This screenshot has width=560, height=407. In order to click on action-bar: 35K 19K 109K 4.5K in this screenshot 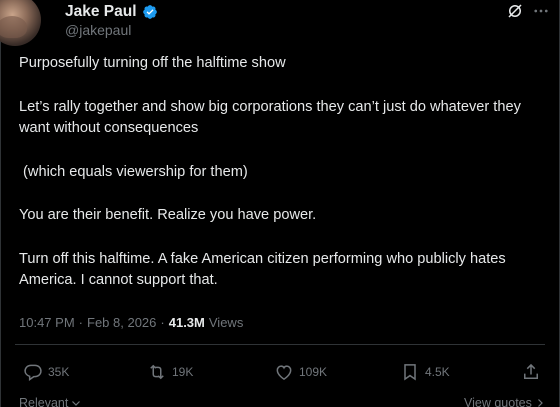, I will do `click(280, 373)`.